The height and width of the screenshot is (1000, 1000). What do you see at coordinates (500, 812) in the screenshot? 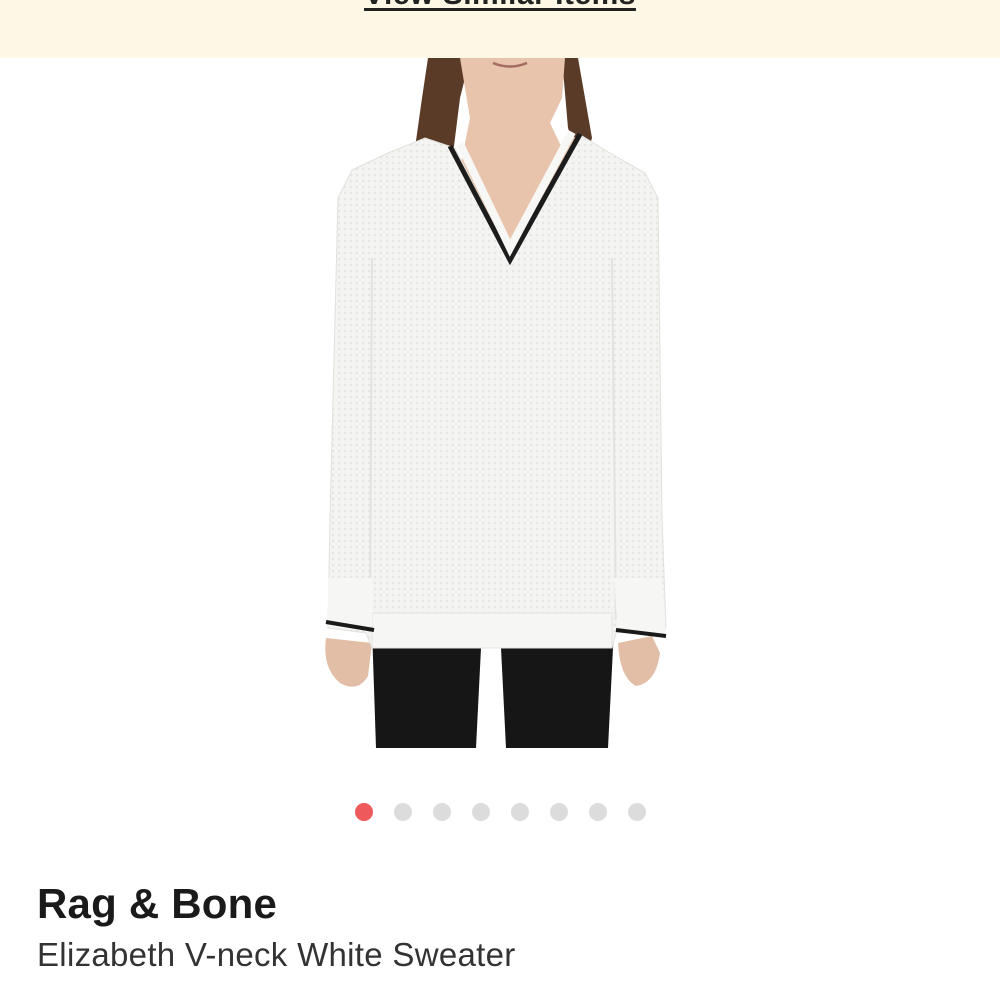
I see `carousel-pagination` at bounding box center [500, 812].